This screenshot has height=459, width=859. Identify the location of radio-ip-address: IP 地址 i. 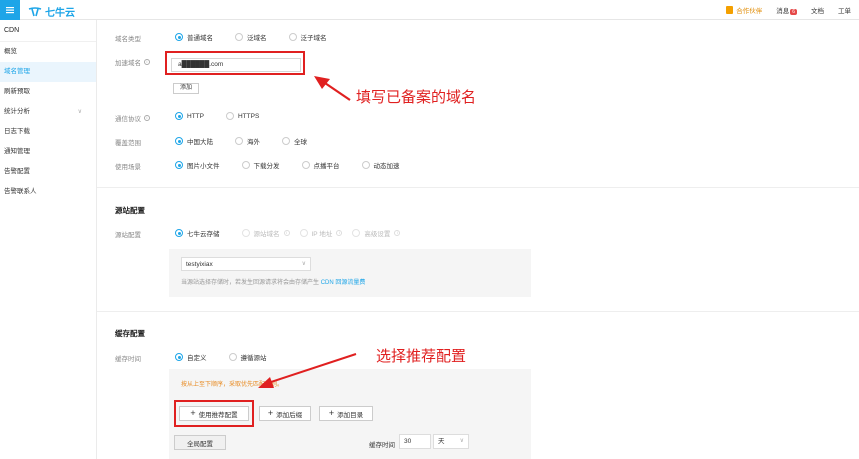
(321, 233).